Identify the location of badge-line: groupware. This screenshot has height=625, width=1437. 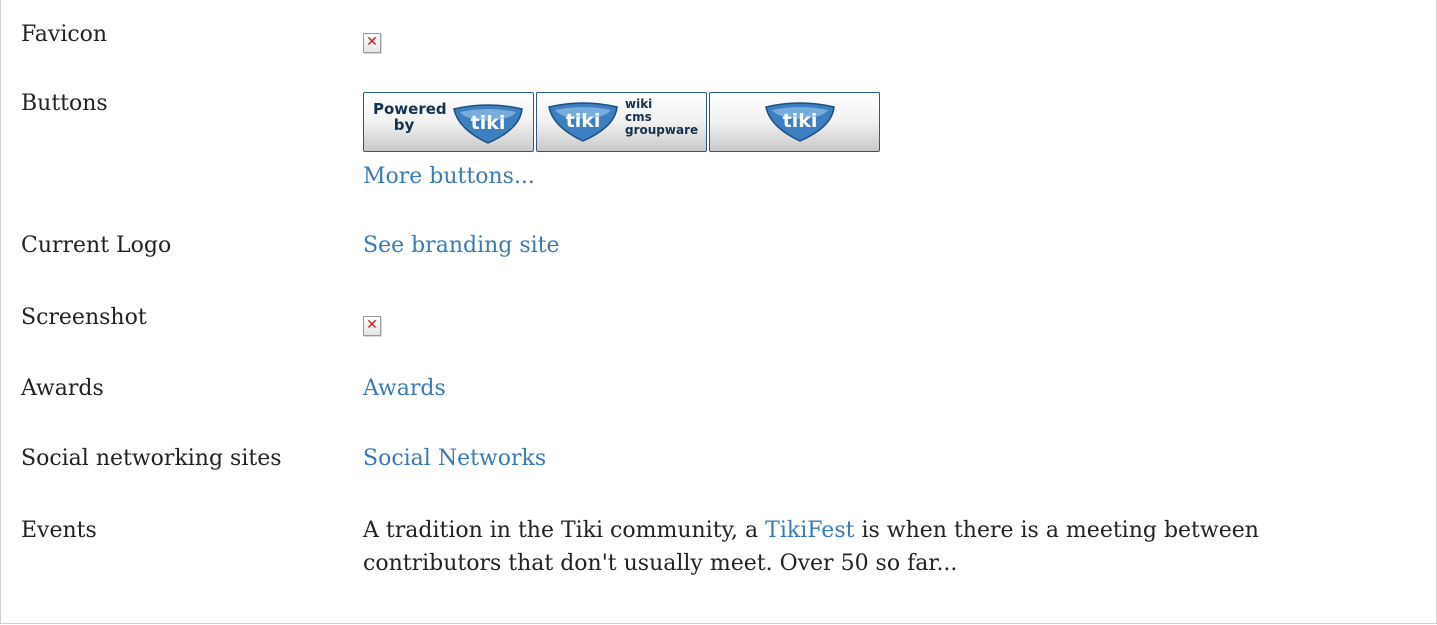
(662, 130).